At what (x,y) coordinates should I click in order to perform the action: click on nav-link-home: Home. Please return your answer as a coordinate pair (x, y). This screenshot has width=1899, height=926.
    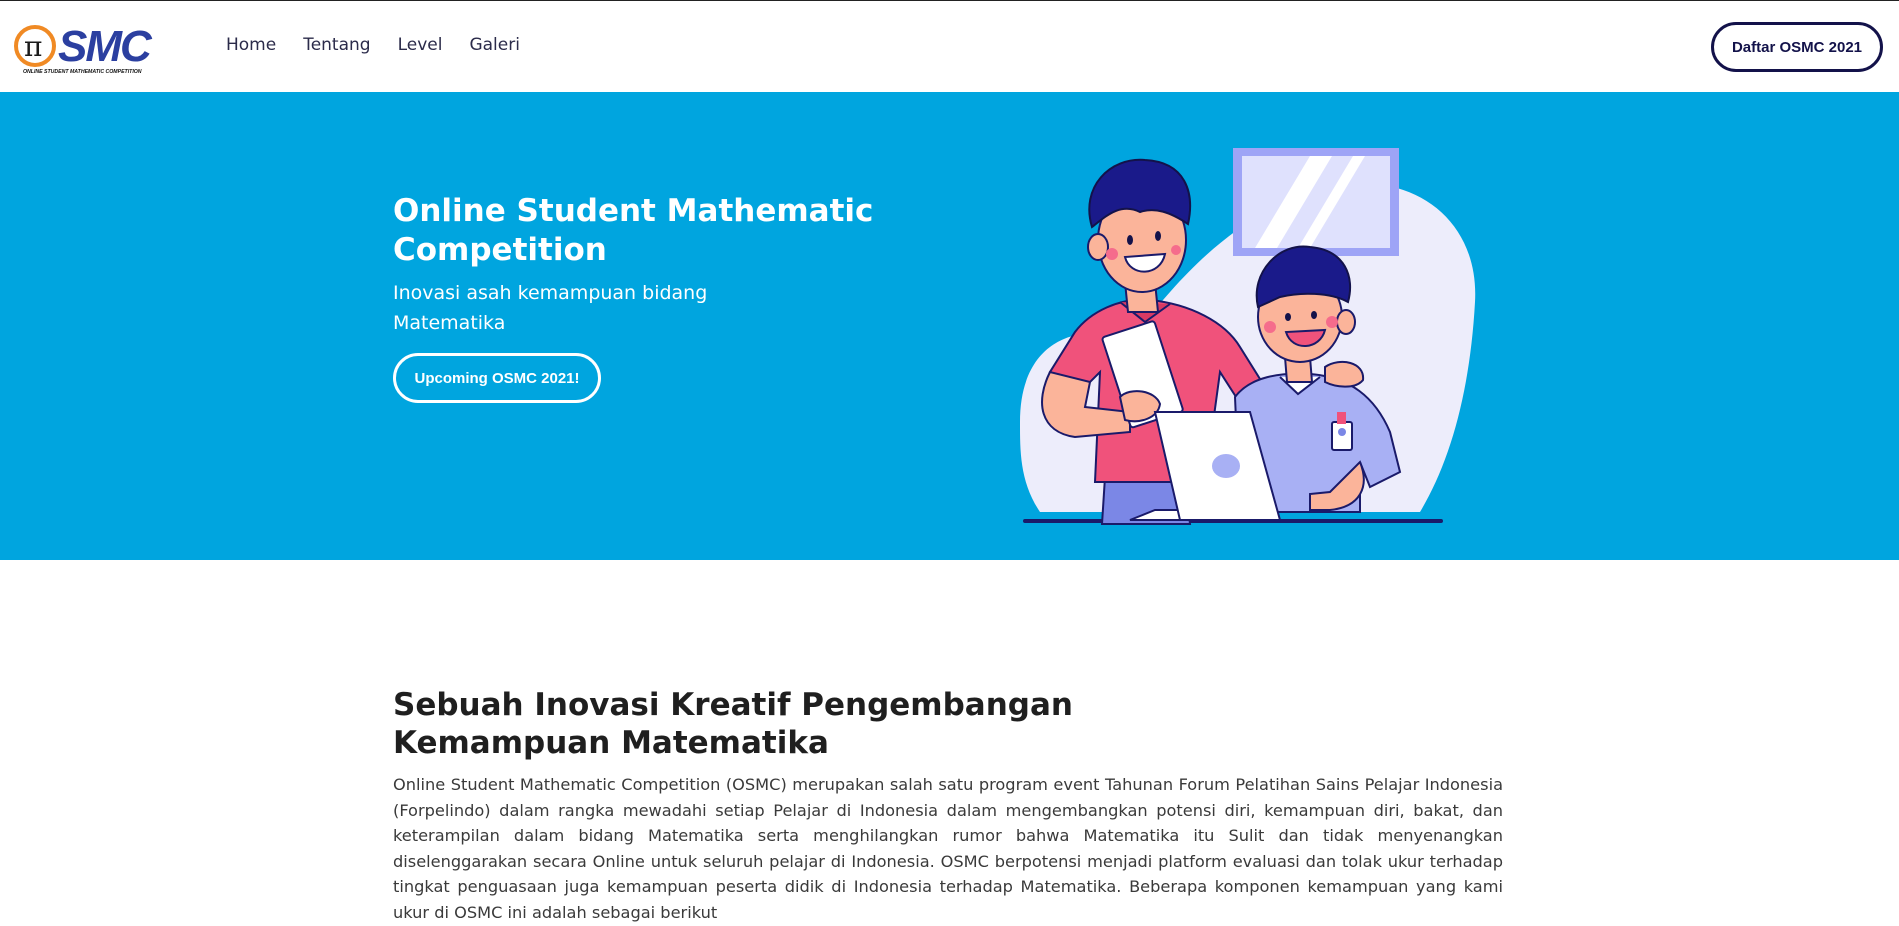
    Looking at the image, I should click on (251, 45).